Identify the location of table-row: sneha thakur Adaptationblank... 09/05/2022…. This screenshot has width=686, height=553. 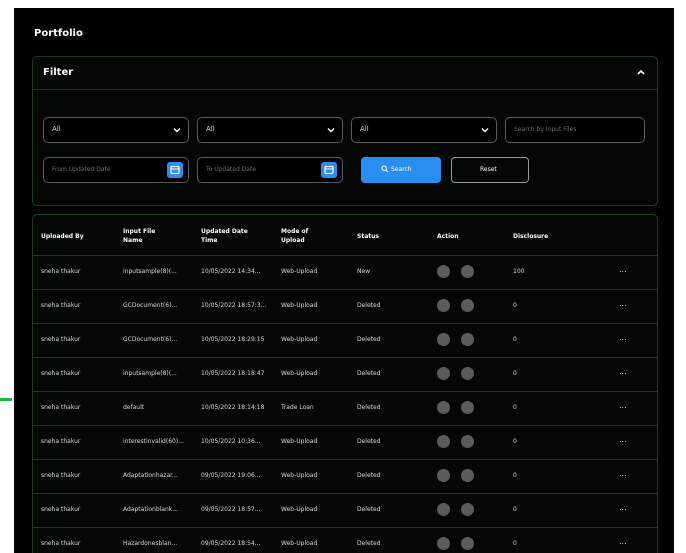
(345, 509).